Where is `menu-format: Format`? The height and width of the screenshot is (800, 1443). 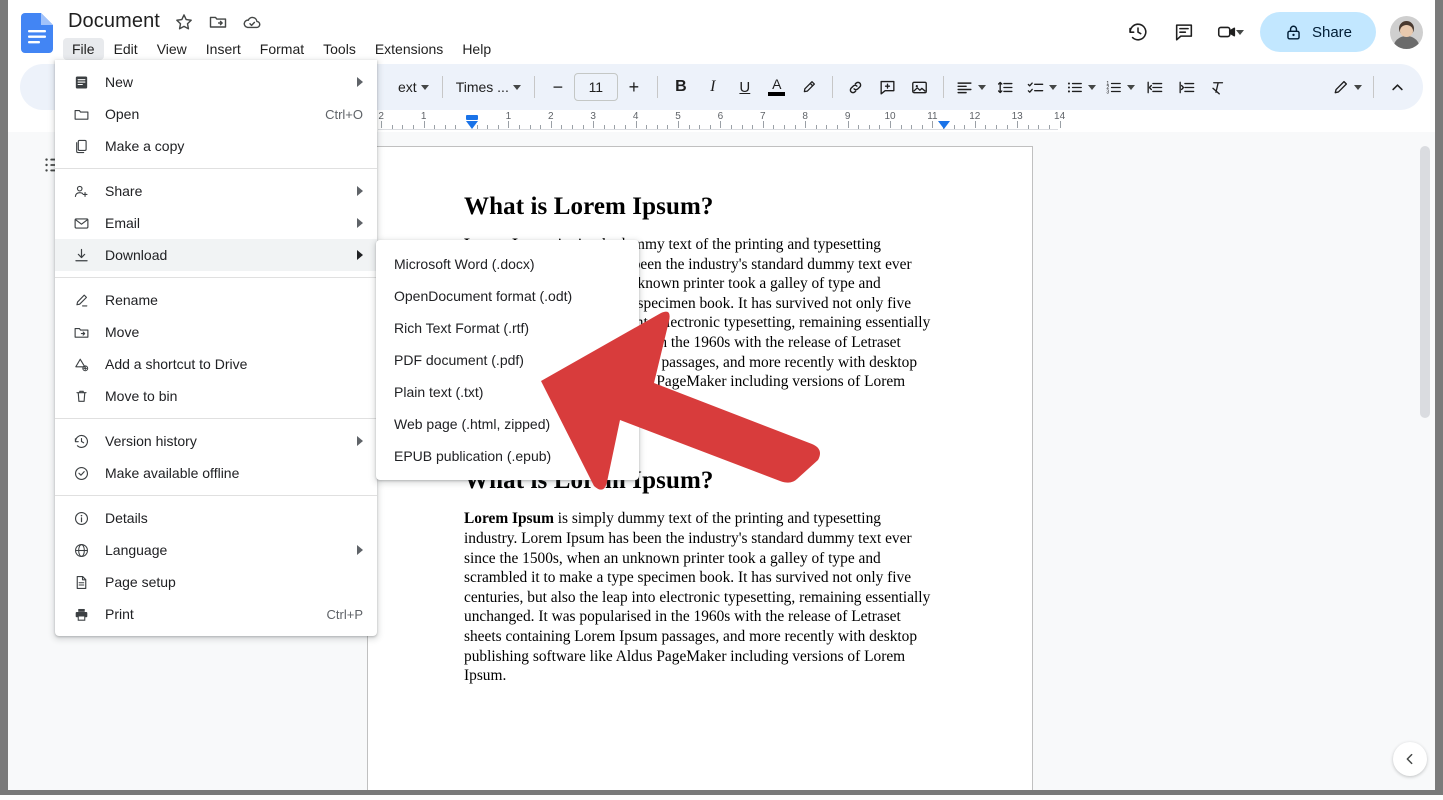 menu-format: Format is located at coordinates (282, 49).